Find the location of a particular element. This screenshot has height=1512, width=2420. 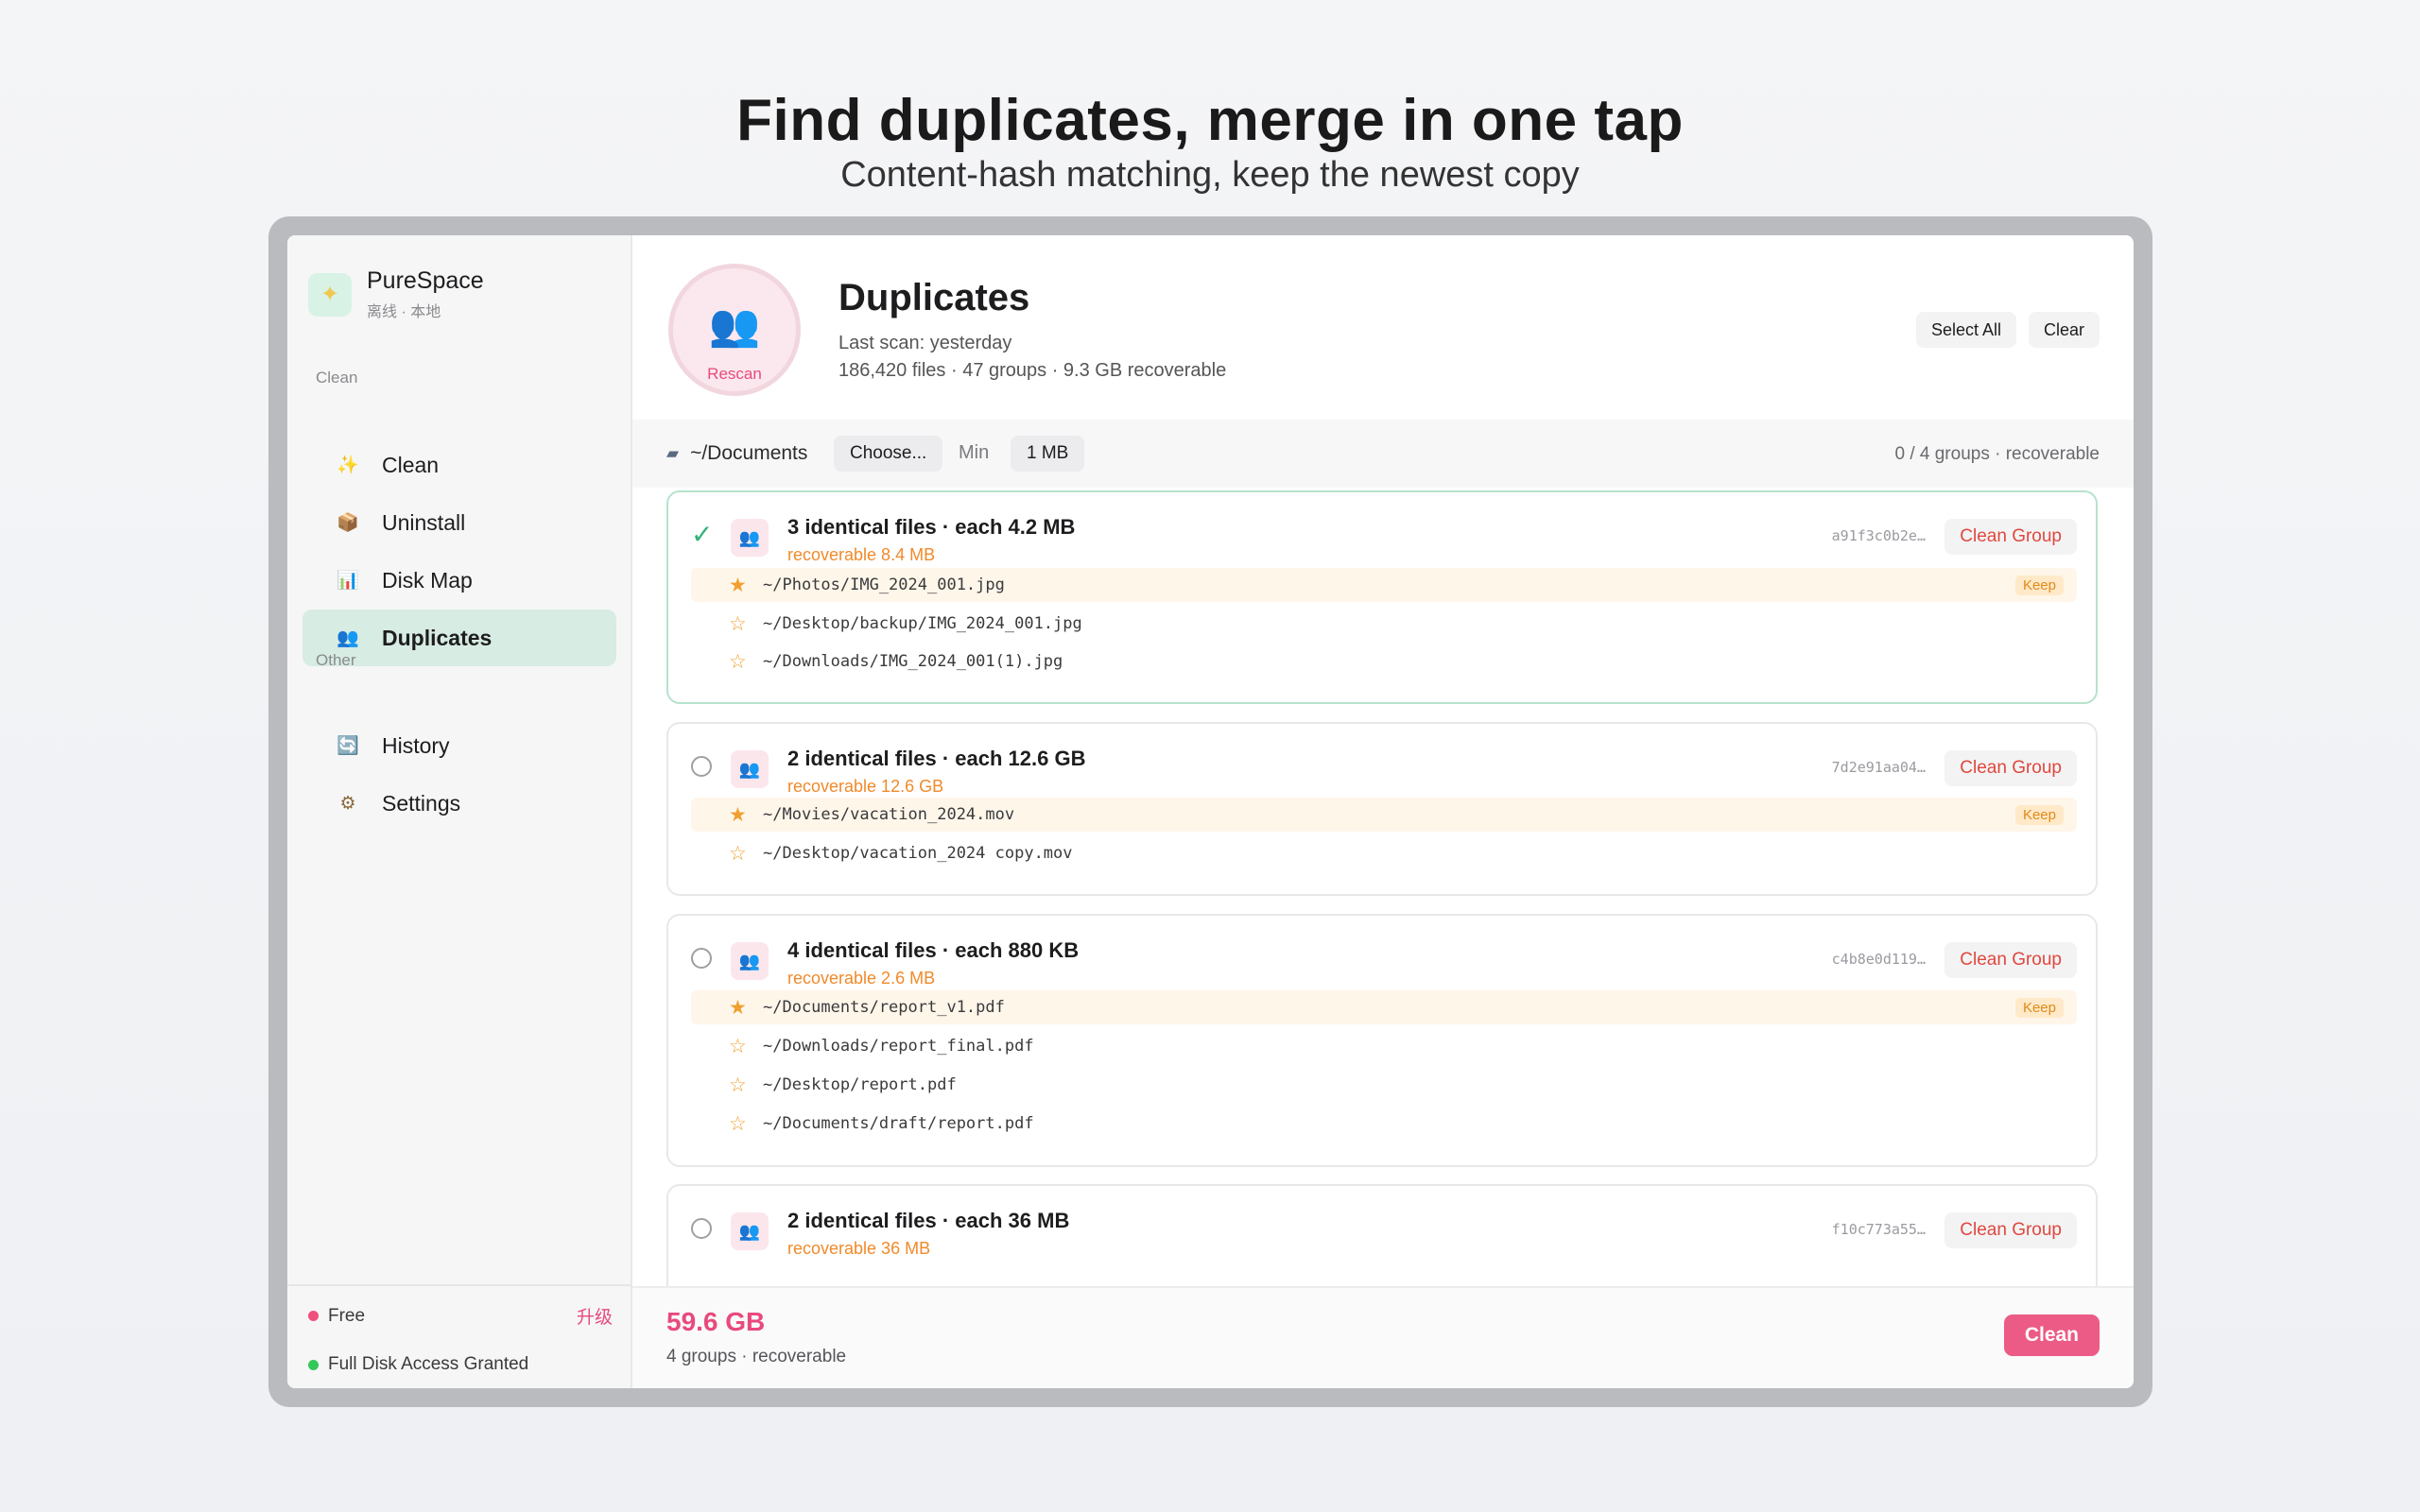

sidebar-item-settings: ⚙ Settings is located at coordinates (459, 803).